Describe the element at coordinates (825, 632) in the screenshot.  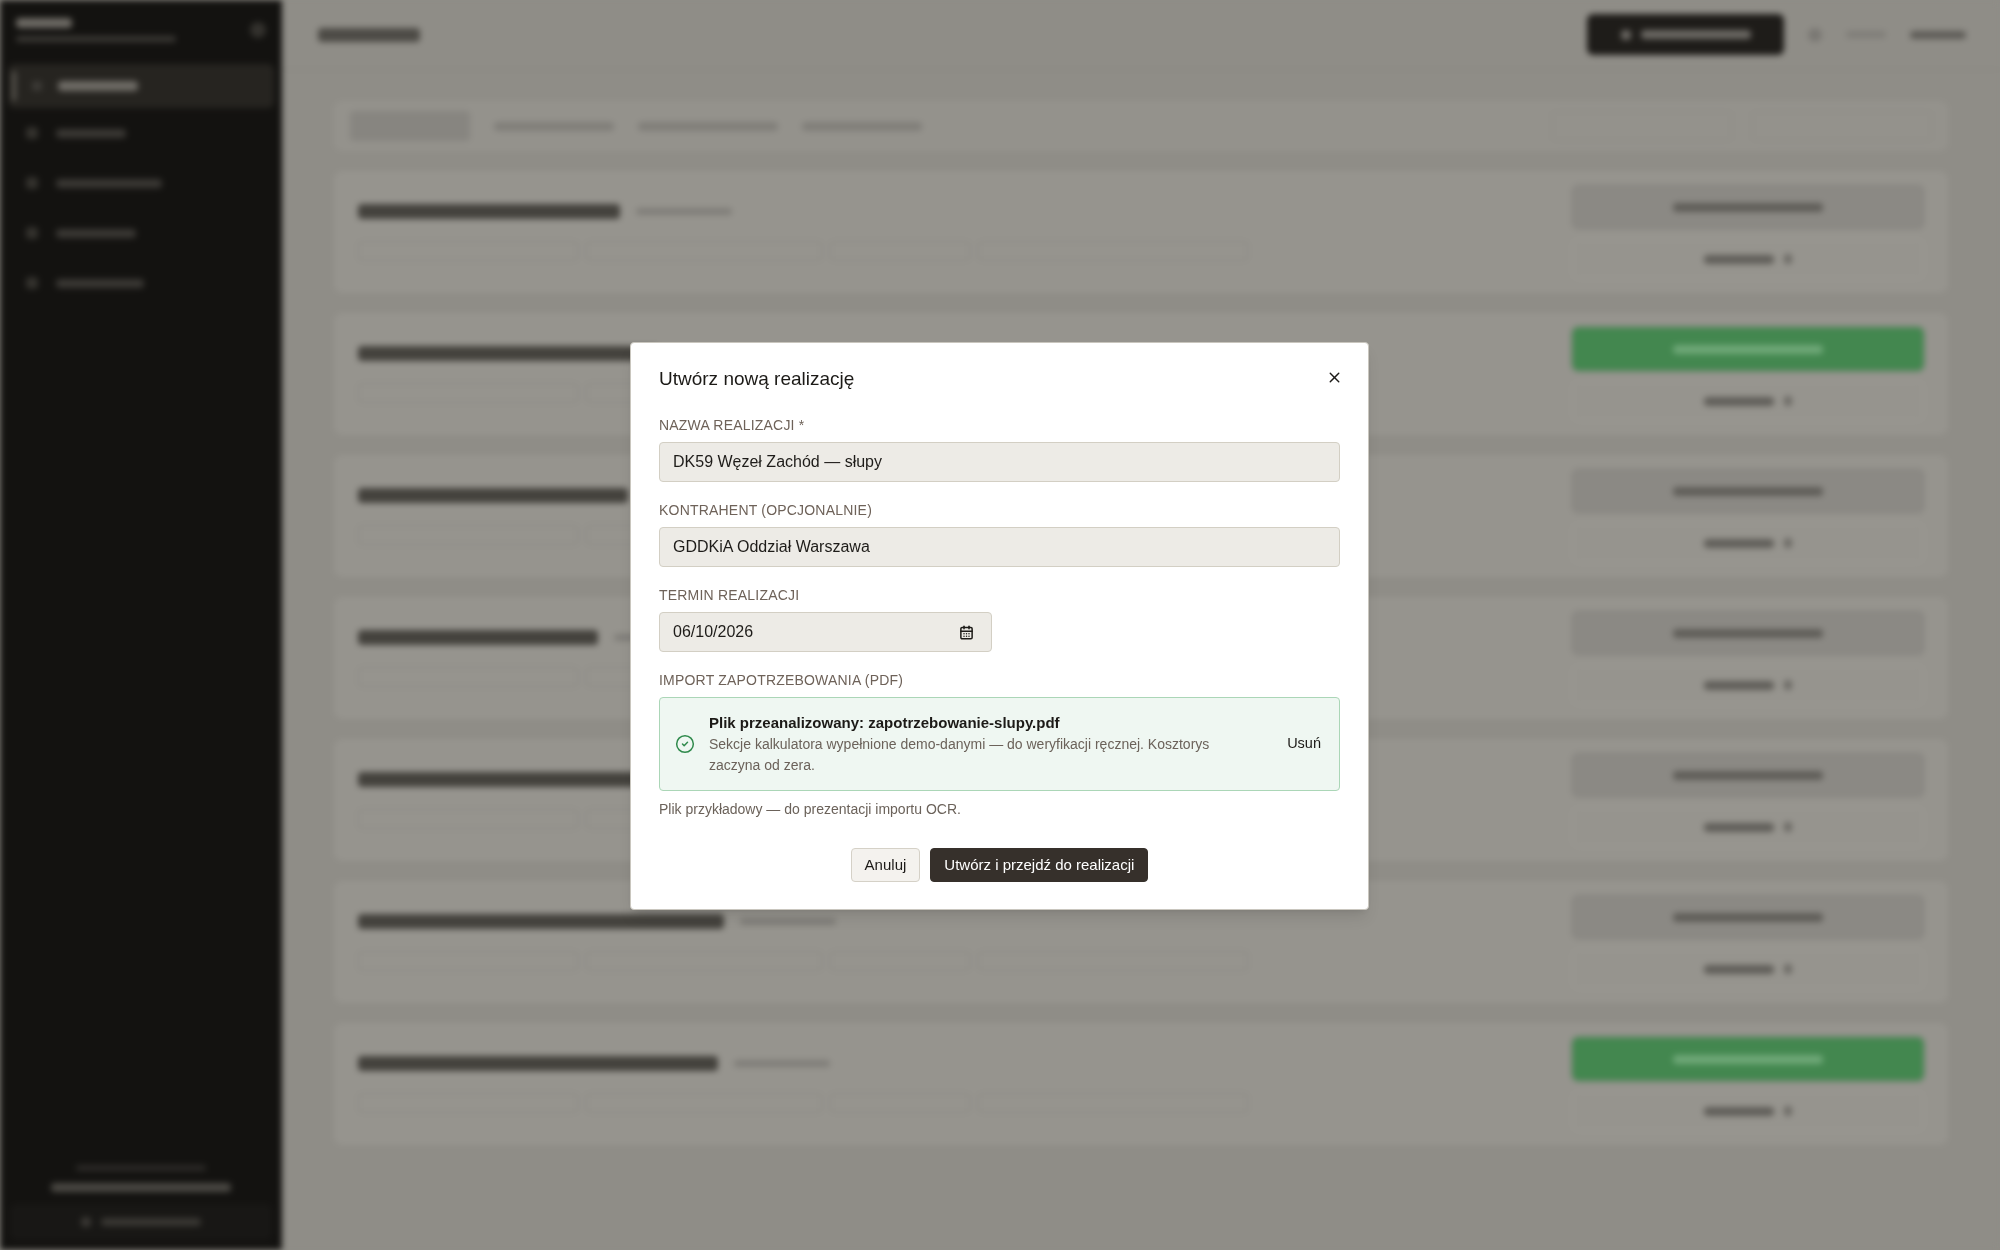
I see `date-field: 06/10/2026` at that location.